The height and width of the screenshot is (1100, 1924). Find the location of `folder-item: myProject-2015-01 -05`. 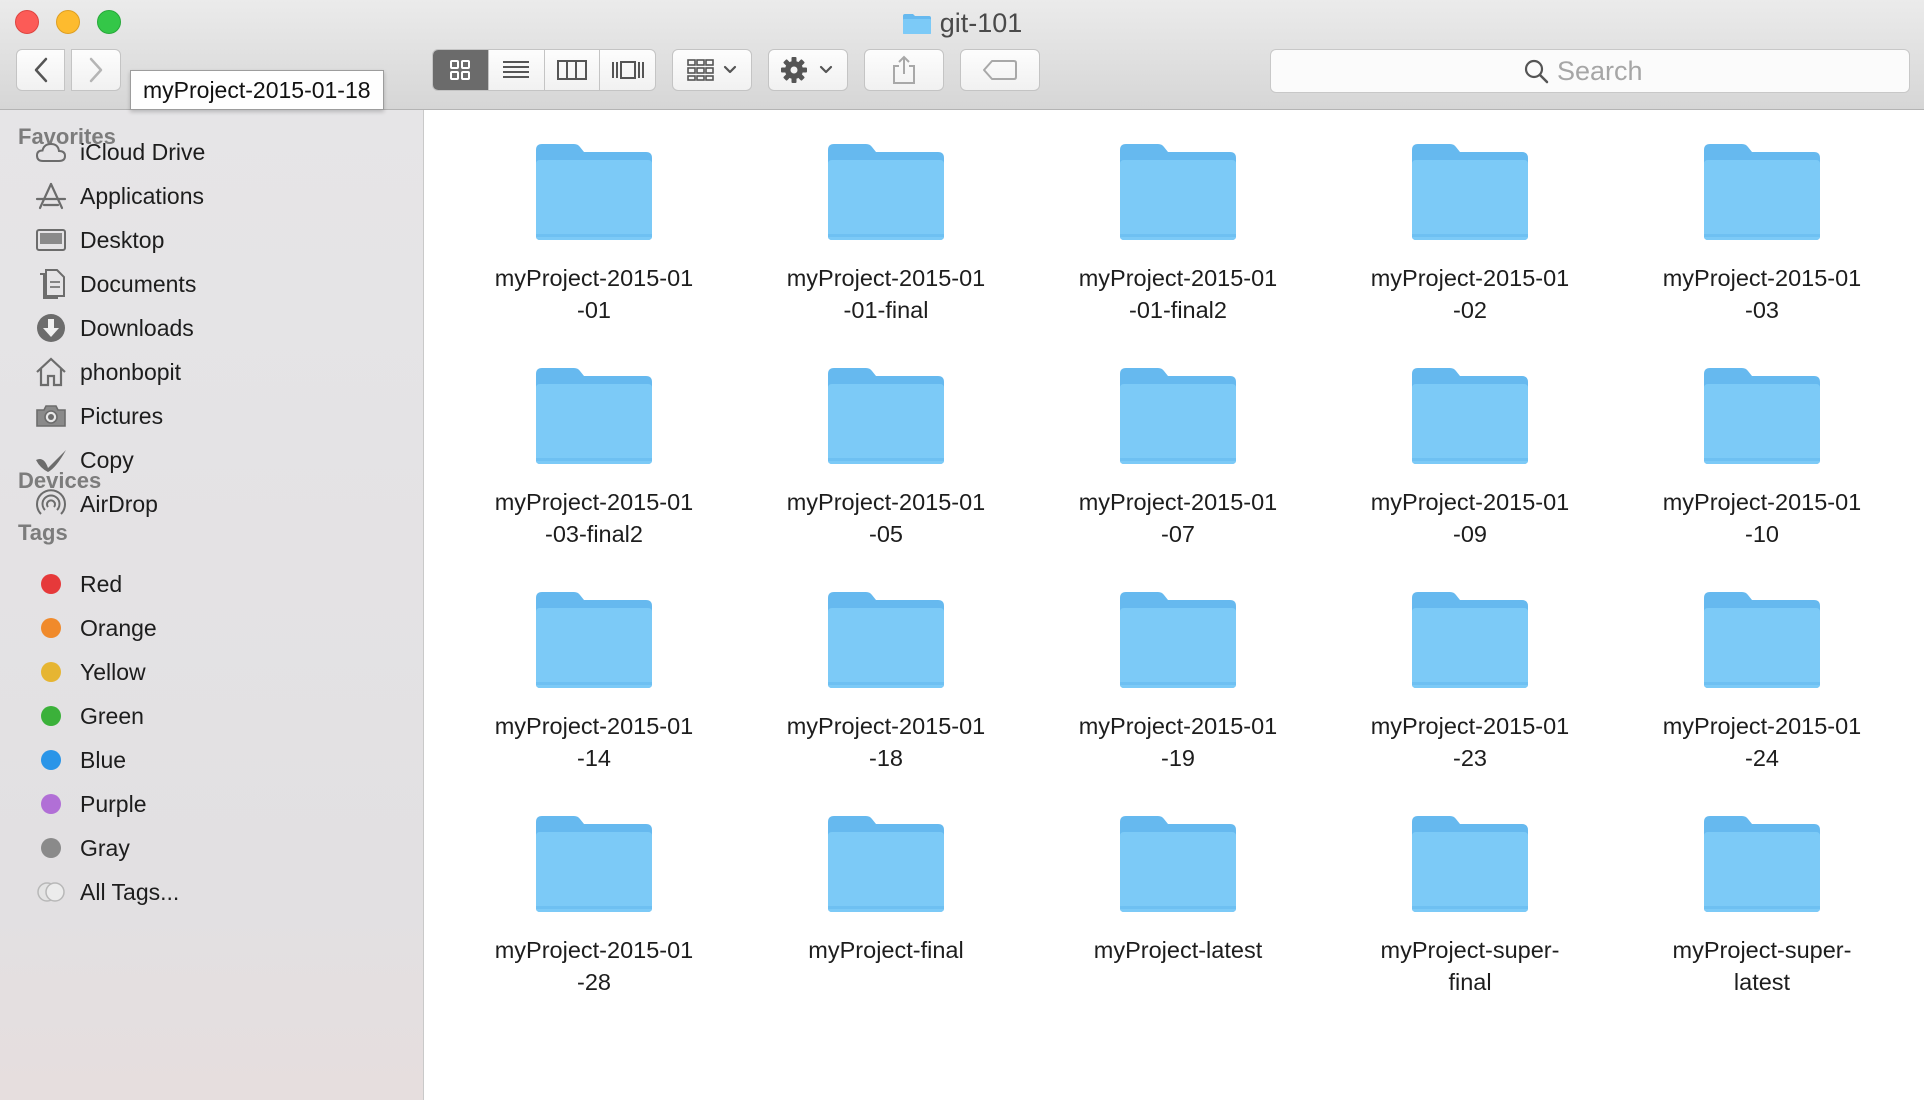

folder-item: myProject-2015-01 -05 is located at coordinates (886, 457).